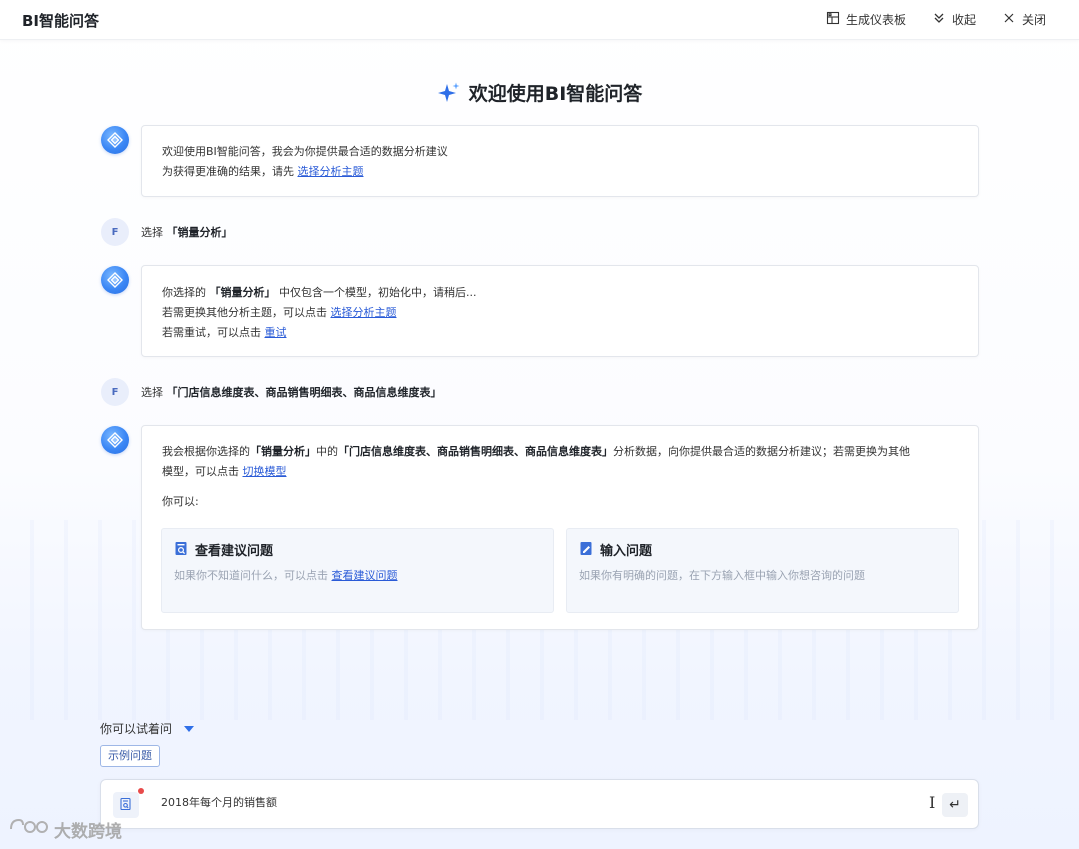  I want to click on close-button: 关闭, so click(1024, 19).